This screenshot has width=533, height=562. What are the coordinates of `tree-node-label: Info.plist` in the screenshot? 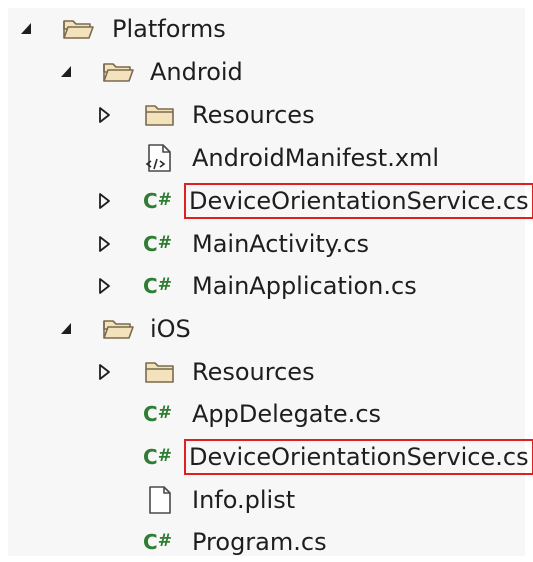 It's located at (244, 500).